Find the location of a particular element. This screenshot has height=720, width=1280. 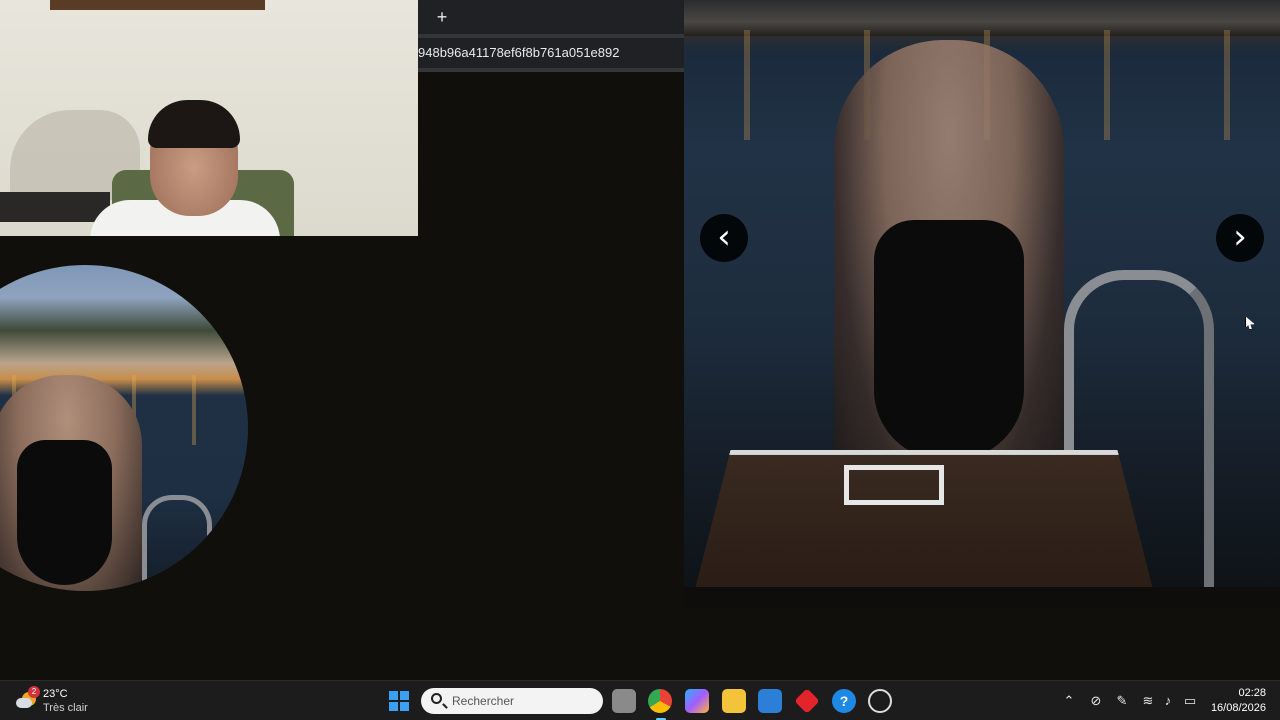

boat-ladder-rail is located at coordinates (177, 543).